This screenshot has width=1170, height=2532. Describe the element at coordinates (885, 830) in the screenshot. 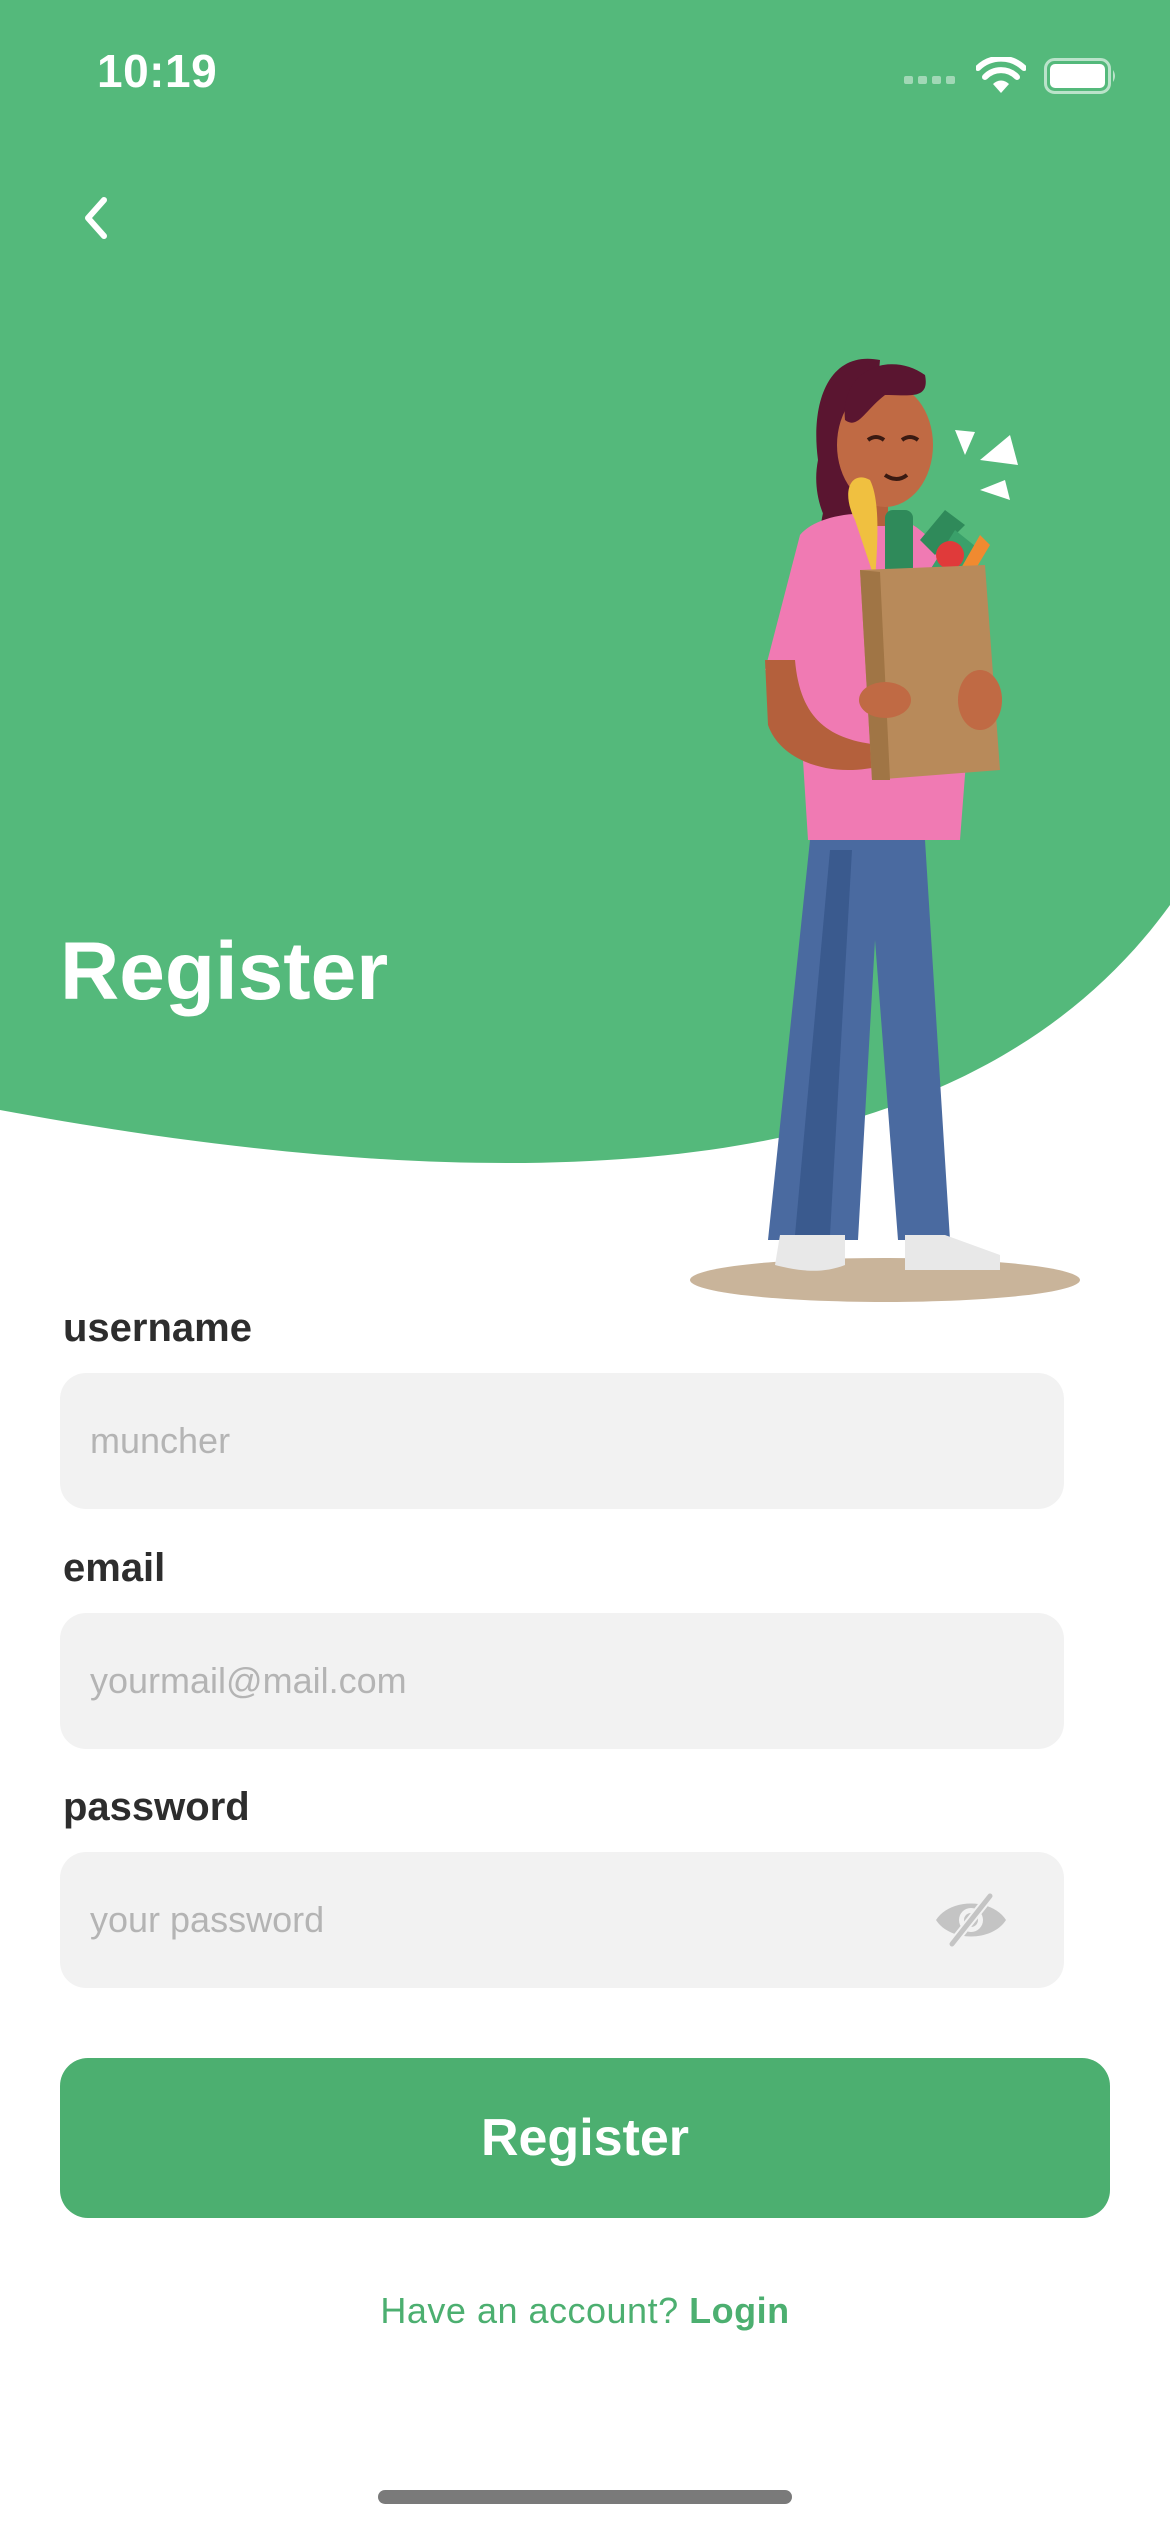

I see `grocery-woman-illustration` at that location.